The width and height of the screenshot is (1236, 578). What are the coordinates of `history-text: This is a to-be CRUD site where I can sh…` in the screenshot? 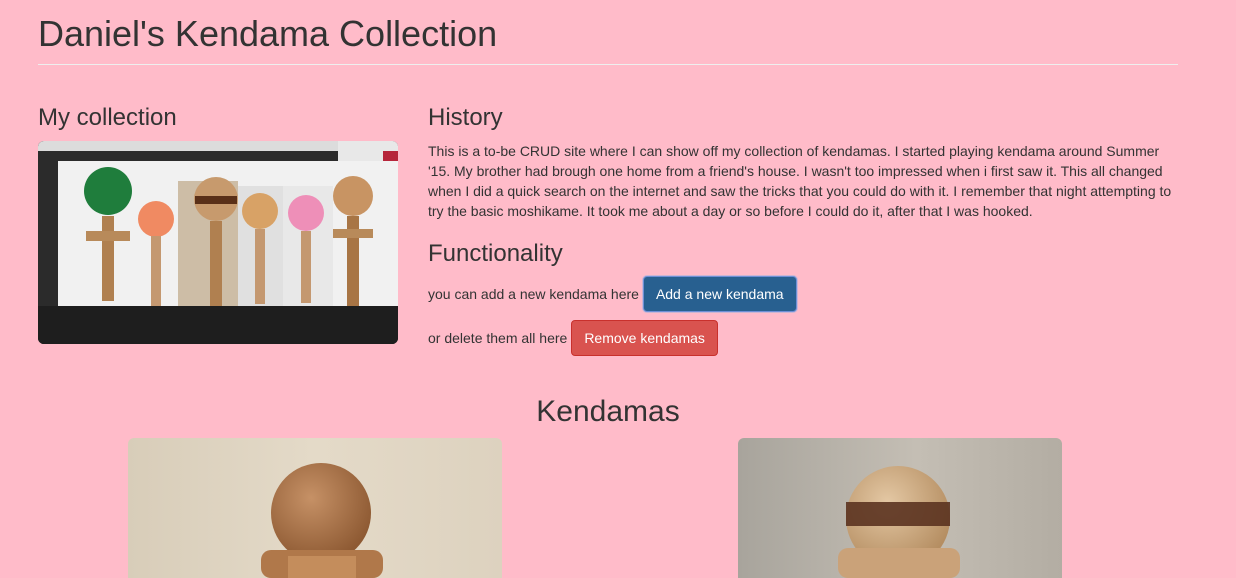 It's located at (800, 181).